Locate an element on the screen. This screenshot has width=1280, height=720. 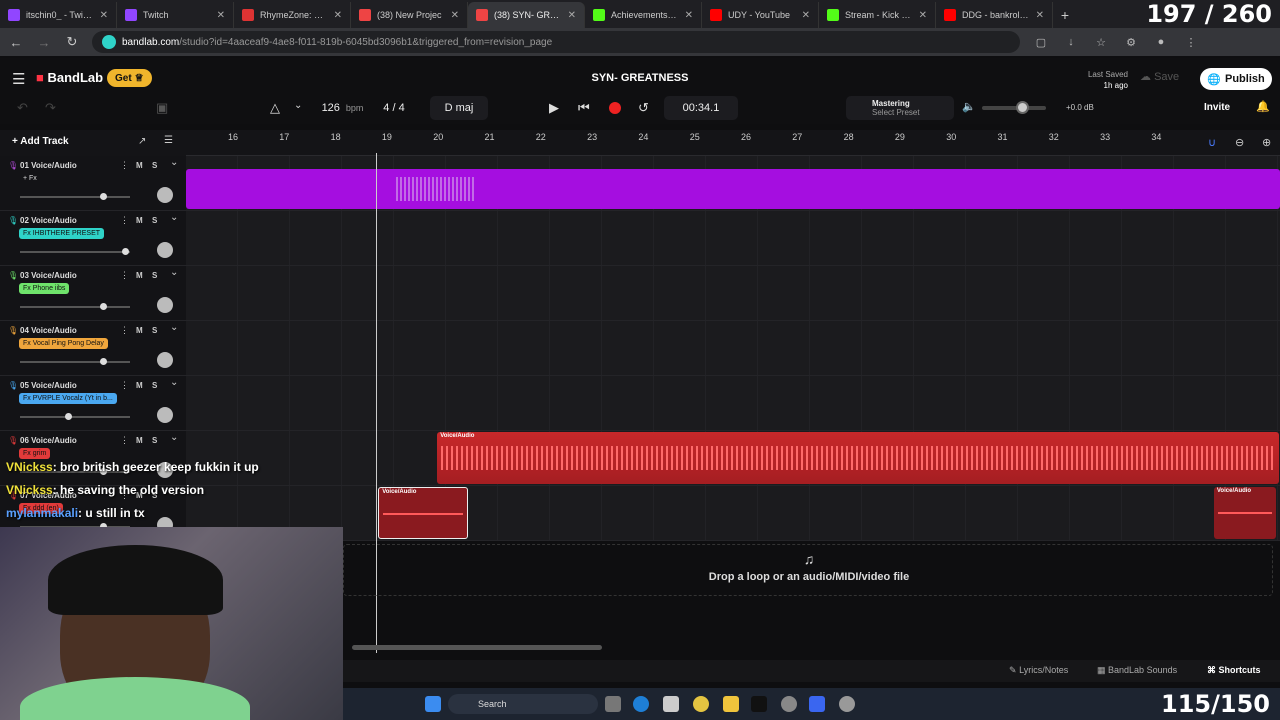
browser-tab: itschin0_ - Twitch ✕ is located at coordinates (58, 15).